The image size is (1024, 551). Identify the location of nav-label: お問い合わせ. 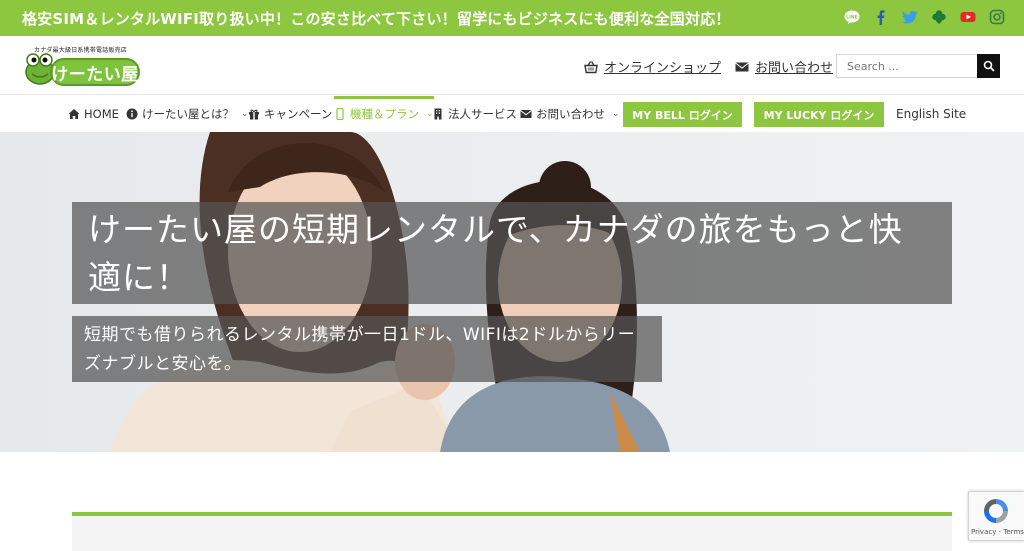
(570, 114).